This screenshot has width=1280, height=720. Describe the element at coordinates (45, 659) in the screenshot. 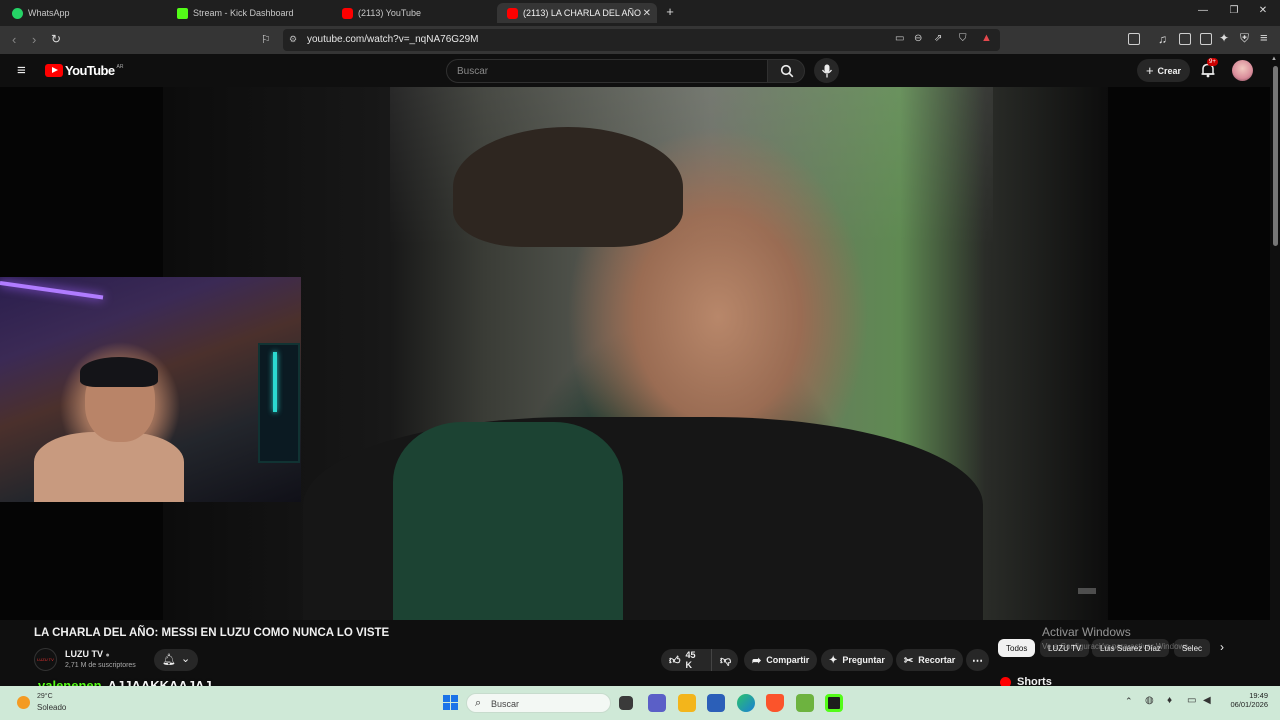

I see `channel-avatar: LUZU TV` at that location.